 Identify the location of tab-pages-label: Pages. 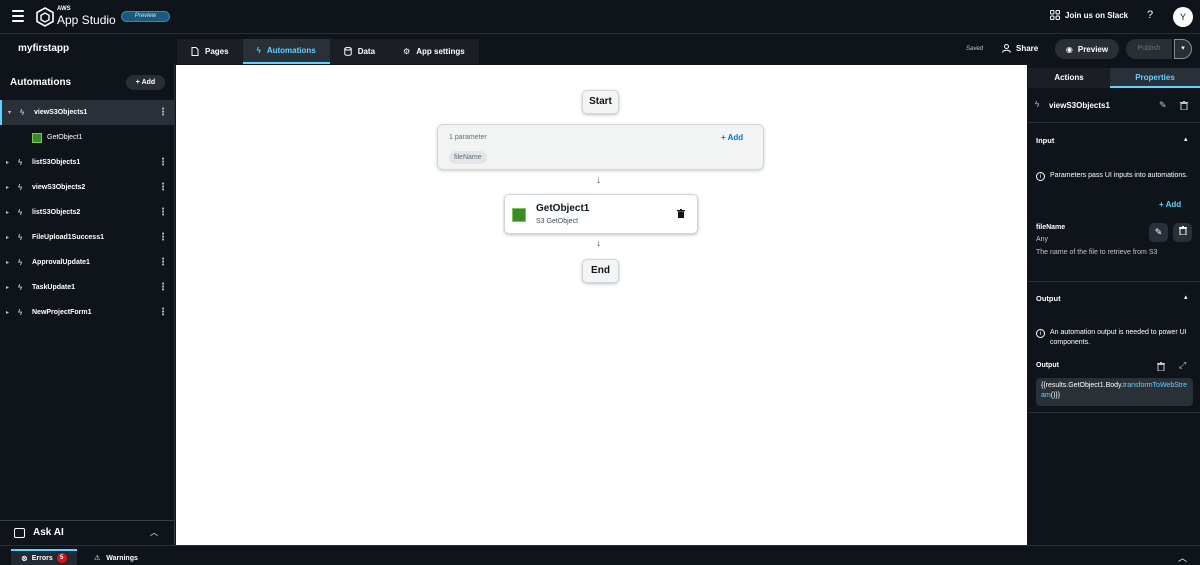
(217, 51).